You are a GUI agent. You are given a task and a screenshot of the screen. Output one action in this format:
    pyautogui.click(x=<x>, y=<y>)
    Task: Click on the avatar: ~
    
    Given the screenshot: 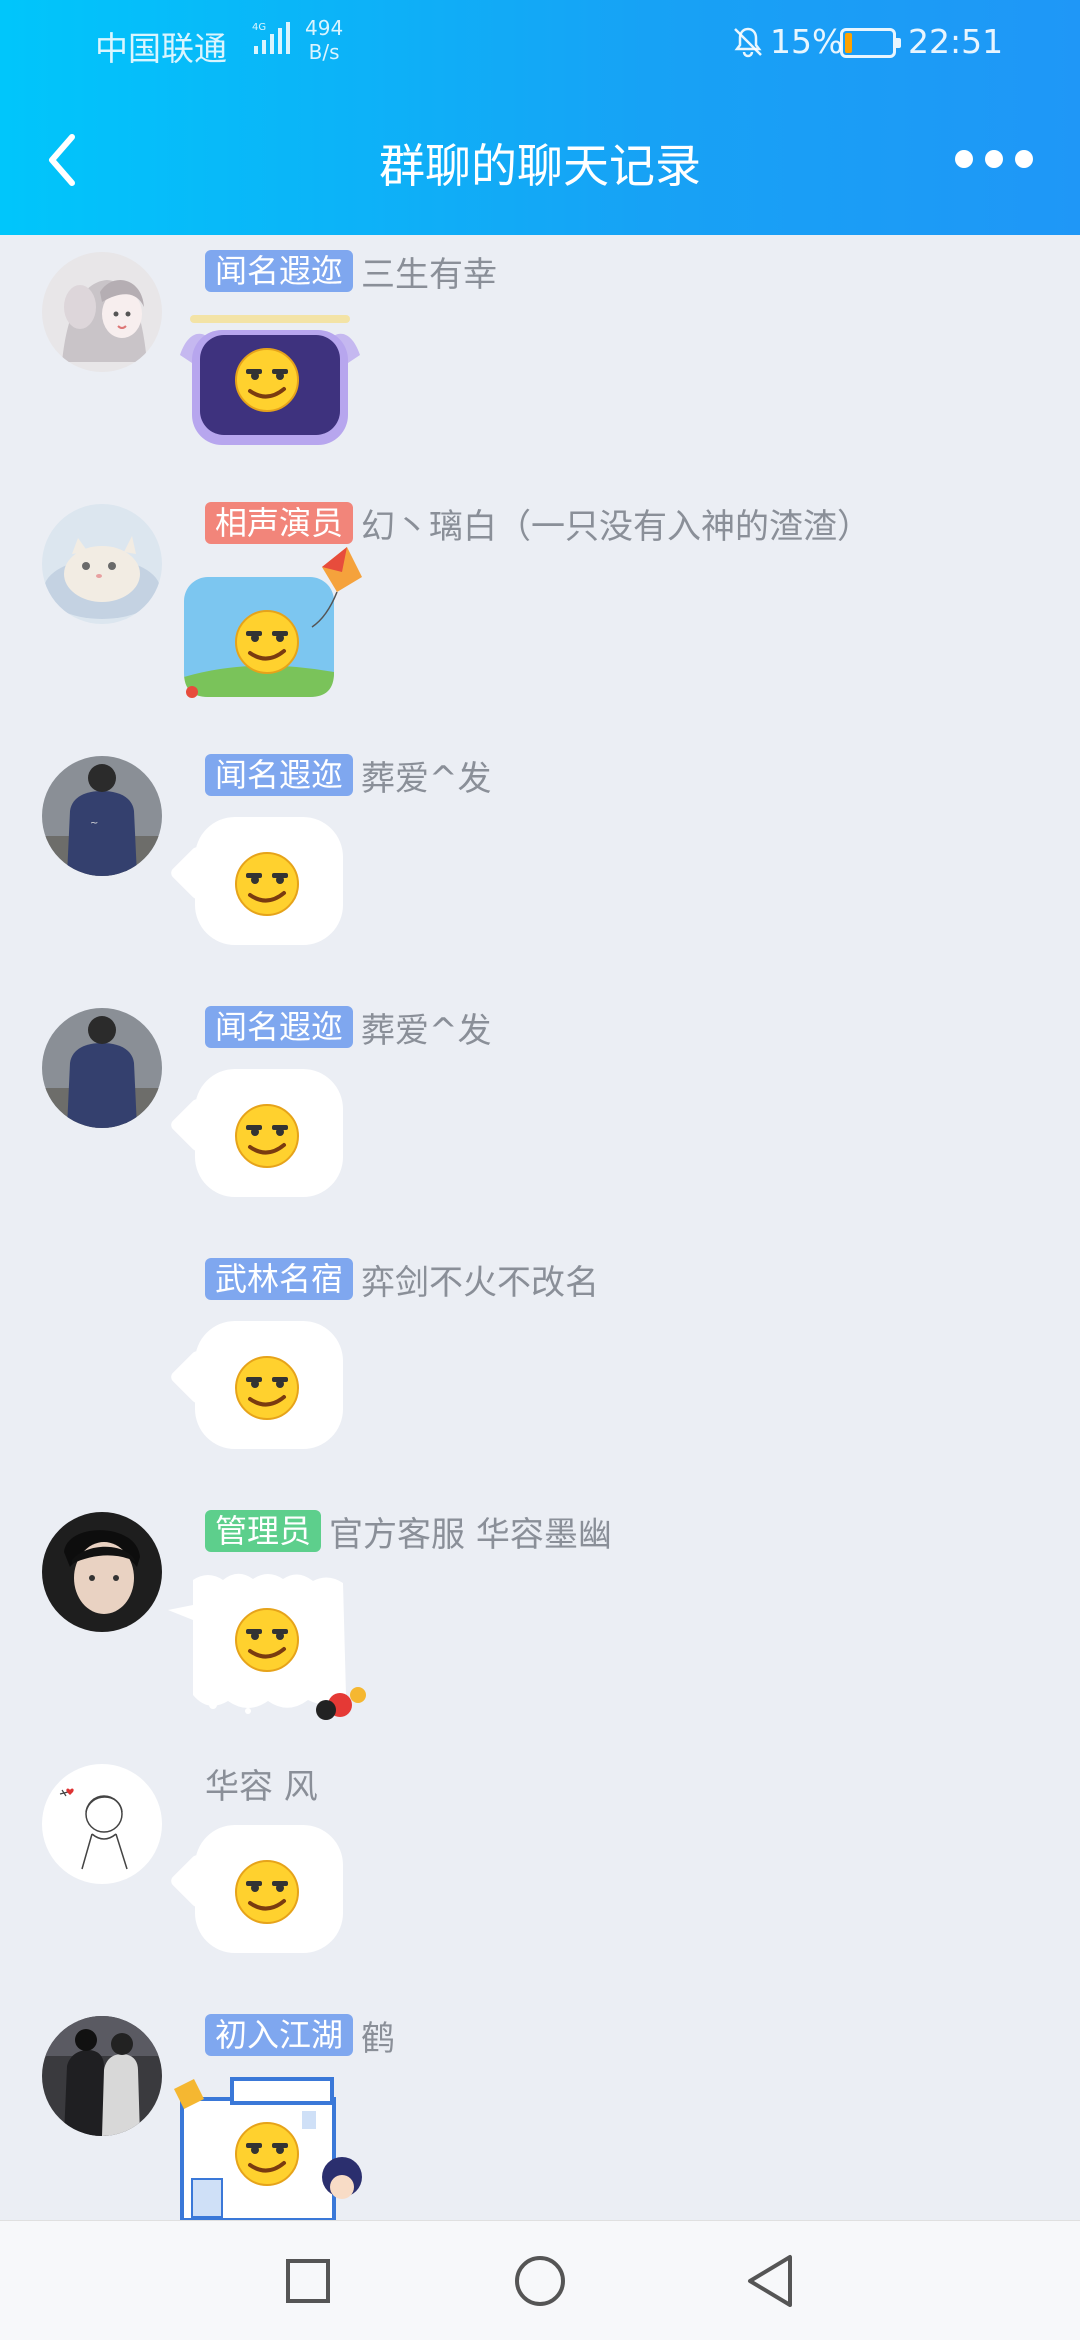 What is the action you would take?
    pyautogui.click(x=102, y=816)
    